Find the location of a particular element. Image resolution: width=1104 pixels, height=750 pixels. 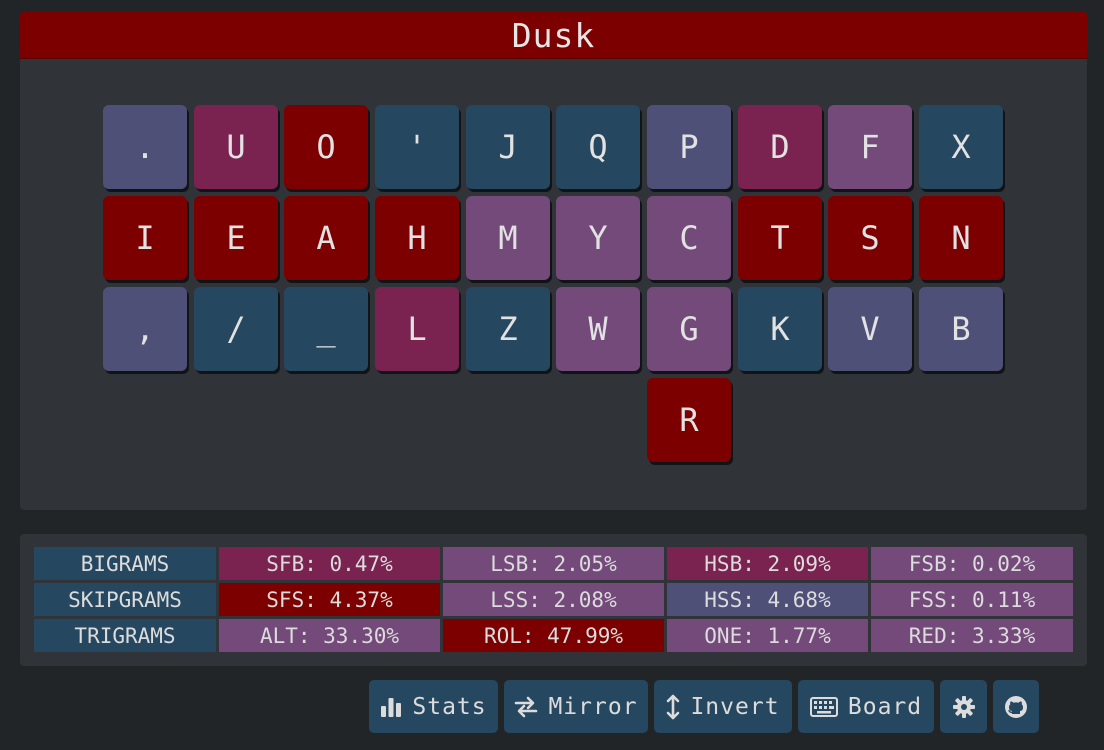

key: L is located at coordinates (417, 329).